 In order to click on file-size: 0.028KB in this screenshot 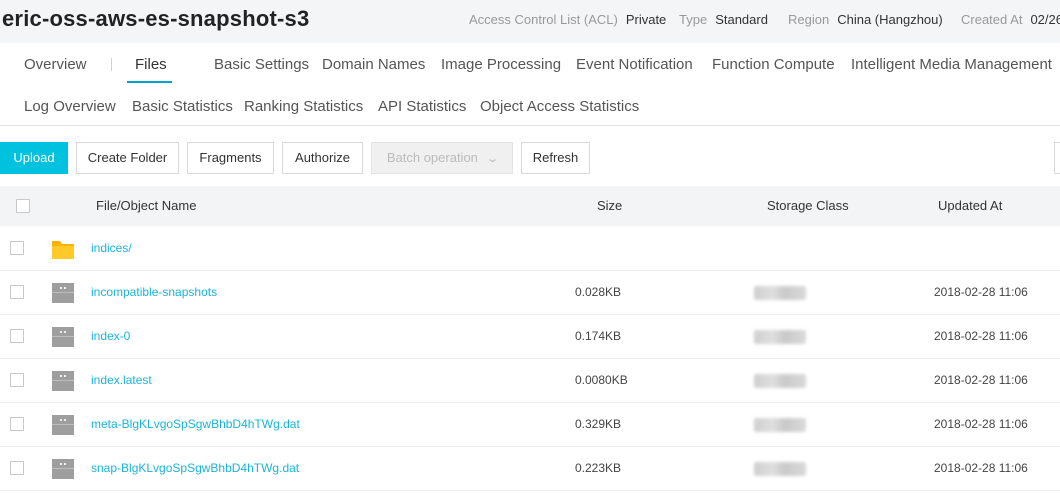, I will do `click(598, 292)`.